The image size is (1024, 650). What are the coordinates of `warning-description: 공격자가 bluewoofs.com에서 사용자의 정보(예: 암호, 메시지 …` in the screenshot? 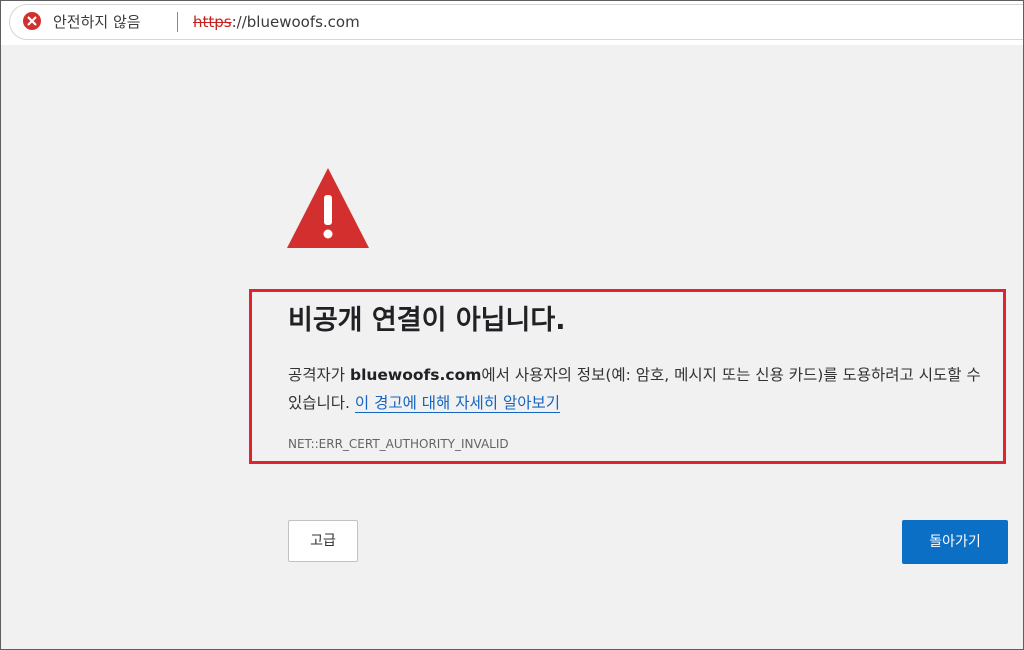 It's located at (640, 389).